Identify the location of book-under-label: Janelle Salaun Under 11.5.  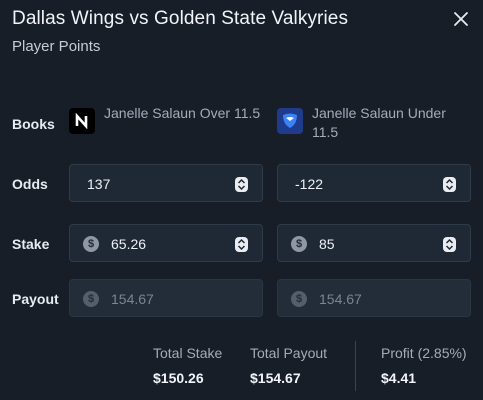
(379, 122).